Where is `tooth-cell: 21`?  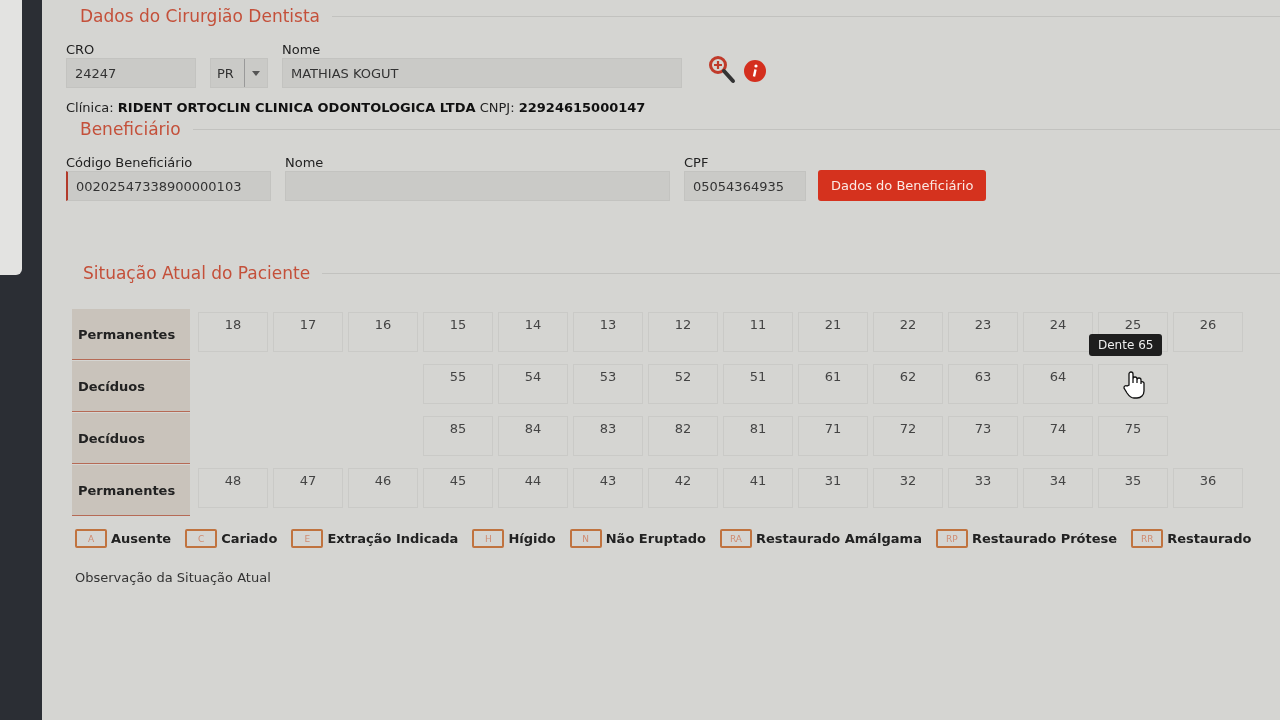 tooth-cell: 21 is located at coordinates (833, 332).